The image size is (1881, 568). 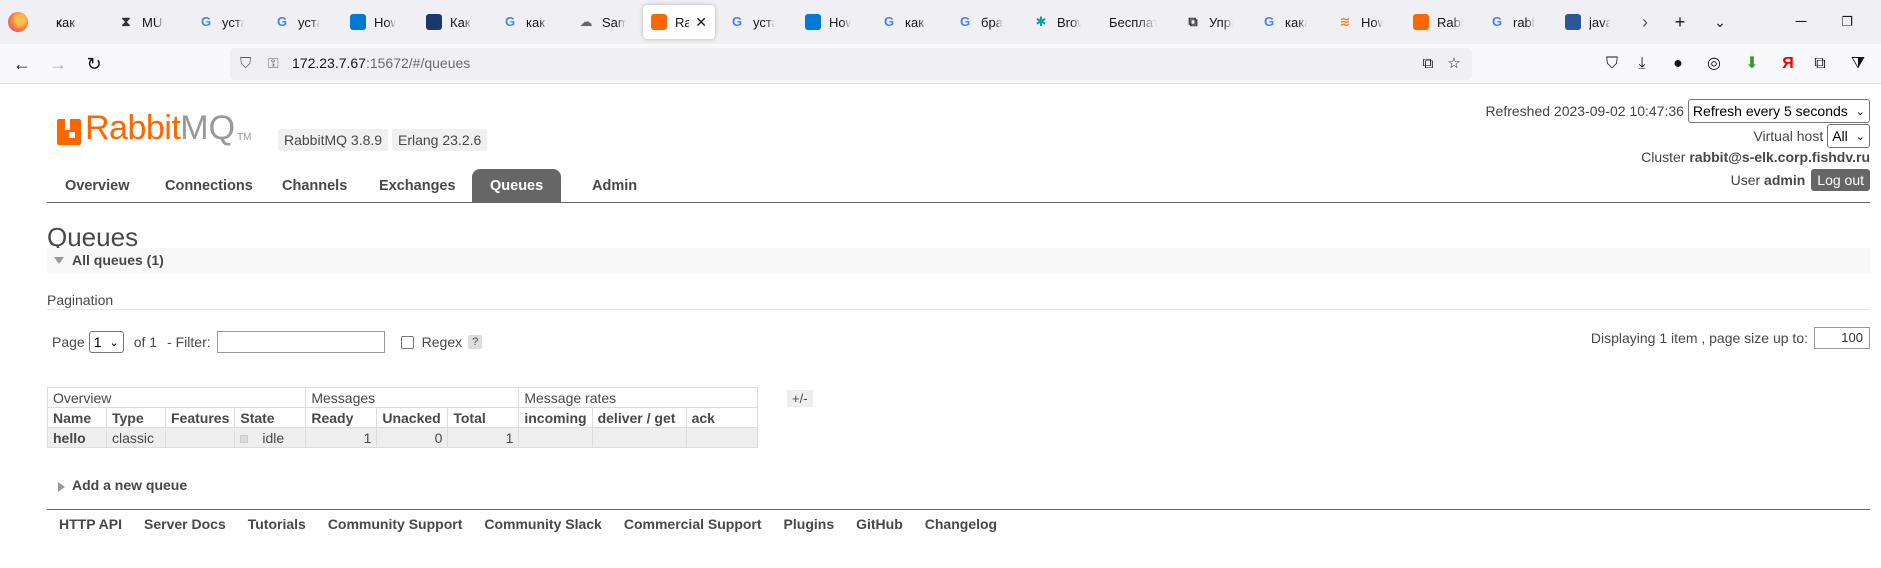 I want to click on col-deliver-get: deliver / get, so click(x=639, y=417).